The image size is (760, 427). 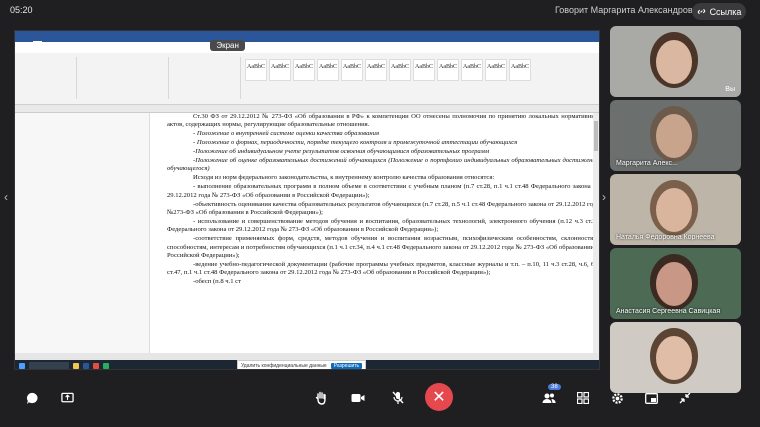 What do you see at coordinates (106, 365) in the screenshot?
I see `app-icon` at bounding box center [106, 365].